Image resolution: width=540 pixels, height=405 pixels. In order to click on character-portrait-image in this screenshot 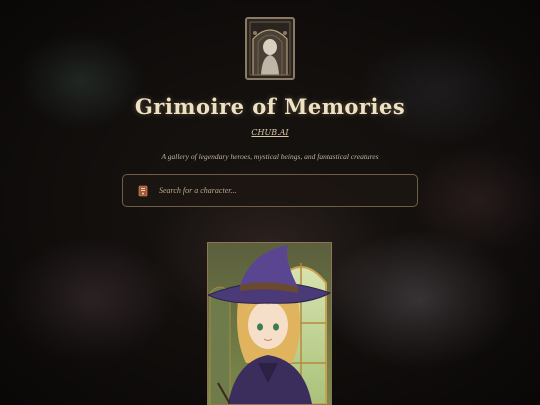, I will do `click(269, 323)`.